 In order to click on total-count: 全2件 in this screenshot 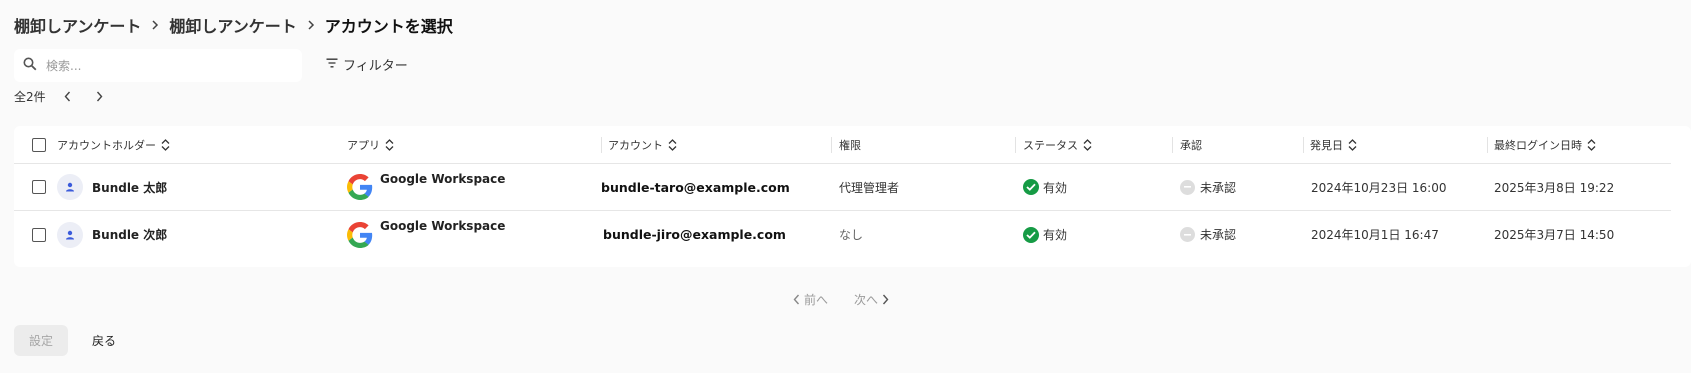, I will do `click(30, 97)`.